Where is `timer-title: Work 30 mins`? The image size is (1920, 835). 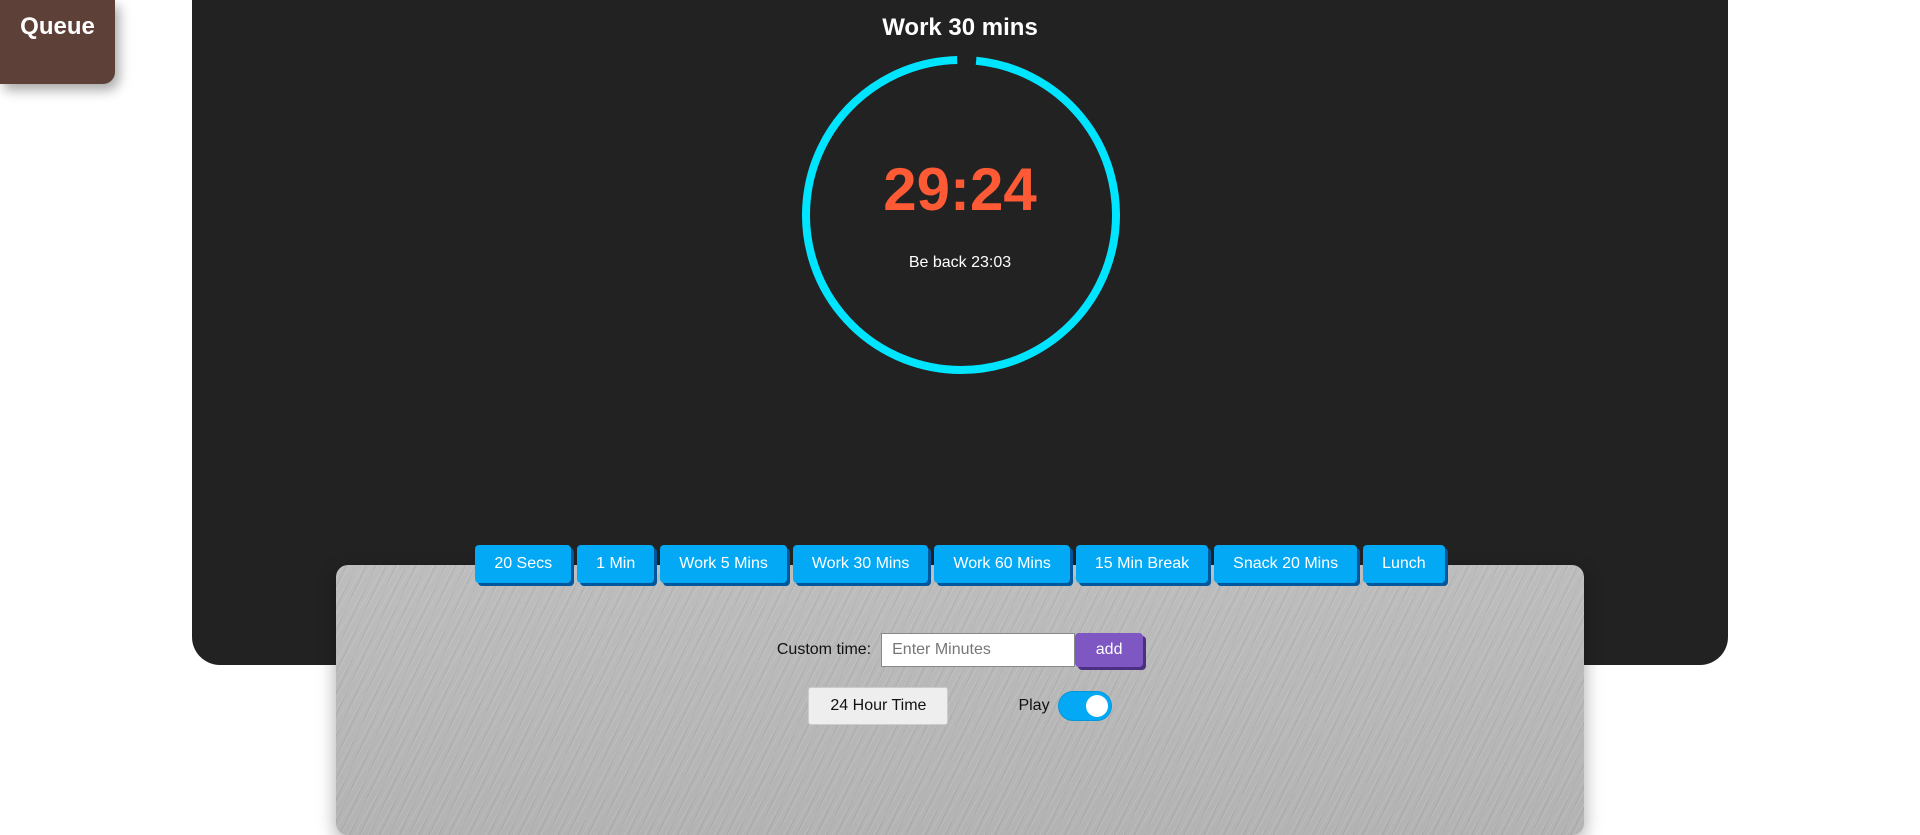 timer-title: Work 30 mins is located at coordinates (960, 27).